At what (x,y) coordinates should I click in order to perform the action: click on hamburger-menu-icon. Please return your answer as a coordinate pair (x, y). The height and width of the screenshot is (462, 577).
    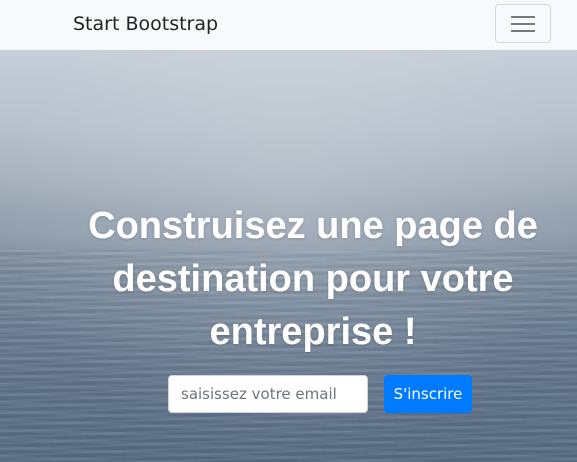
    Looking at the image, I should click on (523, 24).